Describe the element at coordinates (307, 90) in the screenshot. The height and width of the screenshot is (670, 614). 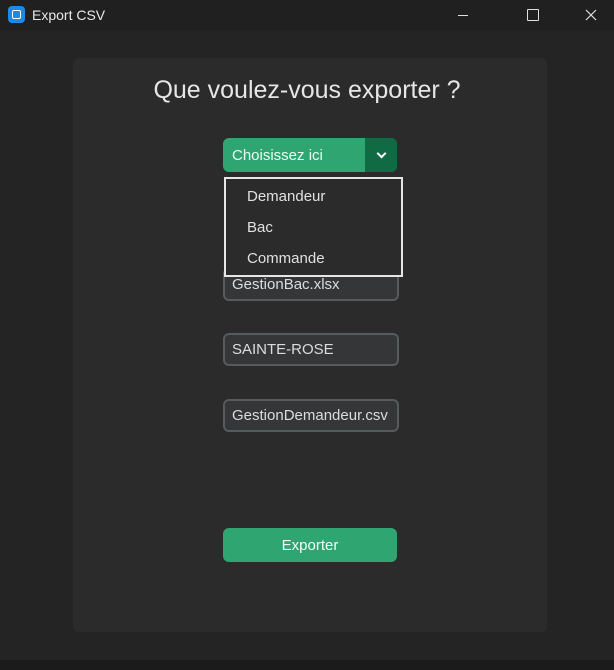
I see `page-title: Que voulez-vous exporter ?` at that location.